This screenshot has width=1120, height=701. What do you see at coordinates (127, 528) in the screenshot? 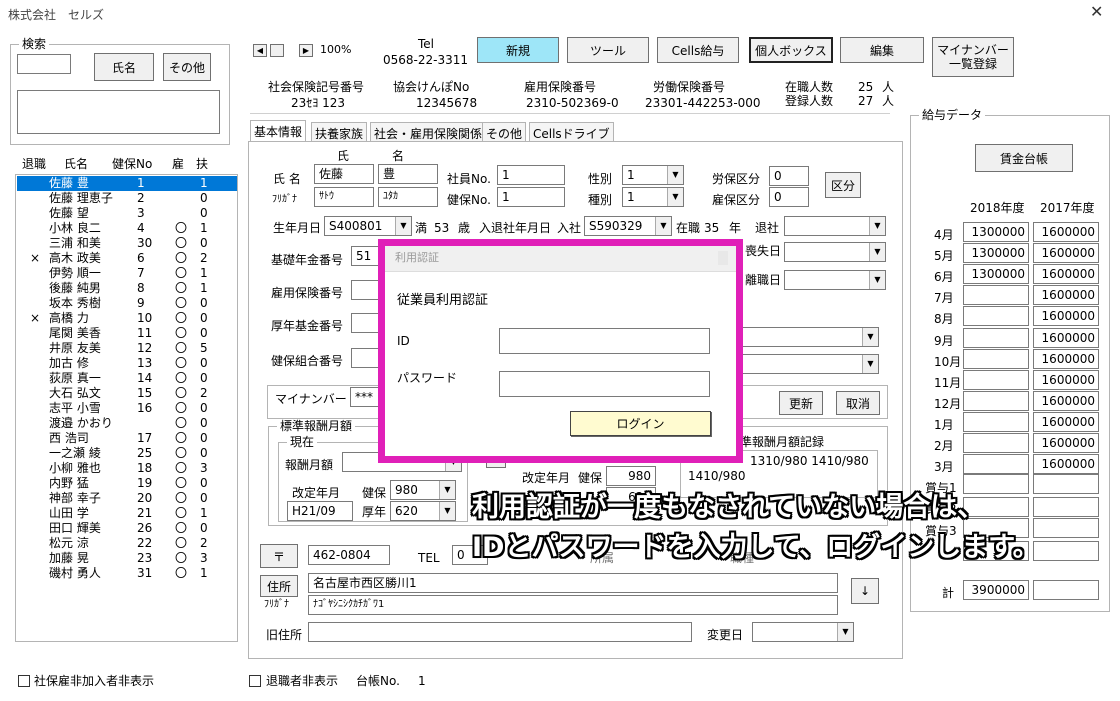
I see `list-item: 田口 輝美 26 〇 0` at bounding box center [127, 528].